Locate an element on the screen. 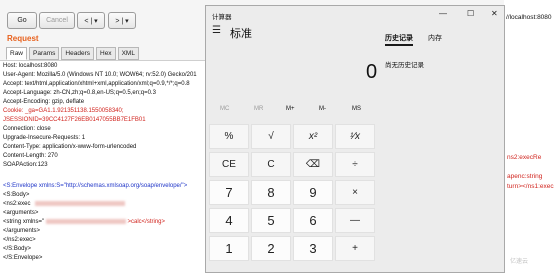 This screenshot has height=274, width=554. xml-line: </ns2:exec> is located at coordinates (19, 240).